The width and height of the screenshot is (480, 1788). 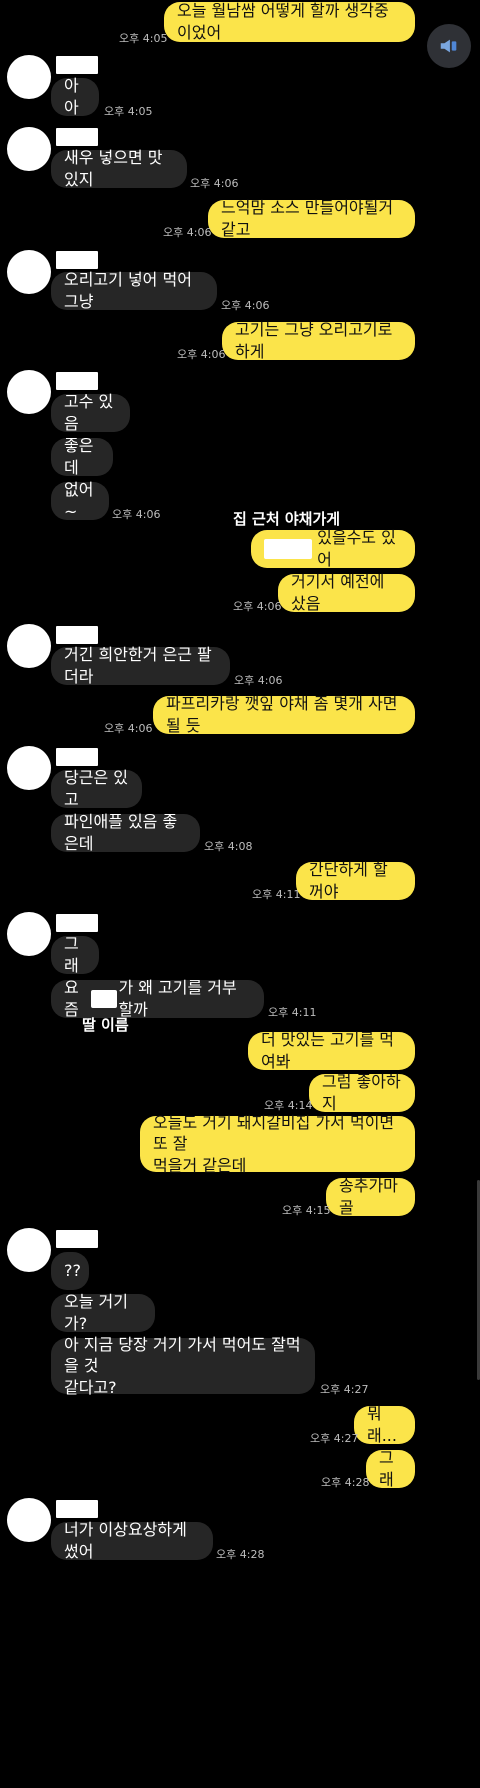 I want to click on message-bubble: 오리고기 넣어 먹어 그냥, so click(x=134, y=290).